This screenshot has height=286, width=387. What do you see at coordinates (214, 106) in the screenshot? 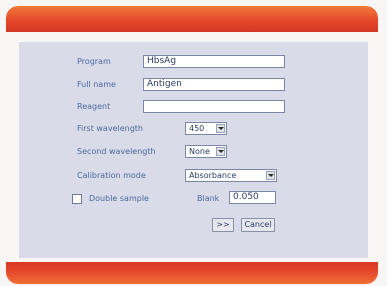
I see `reagent-input` at bounding box center [214, 106].